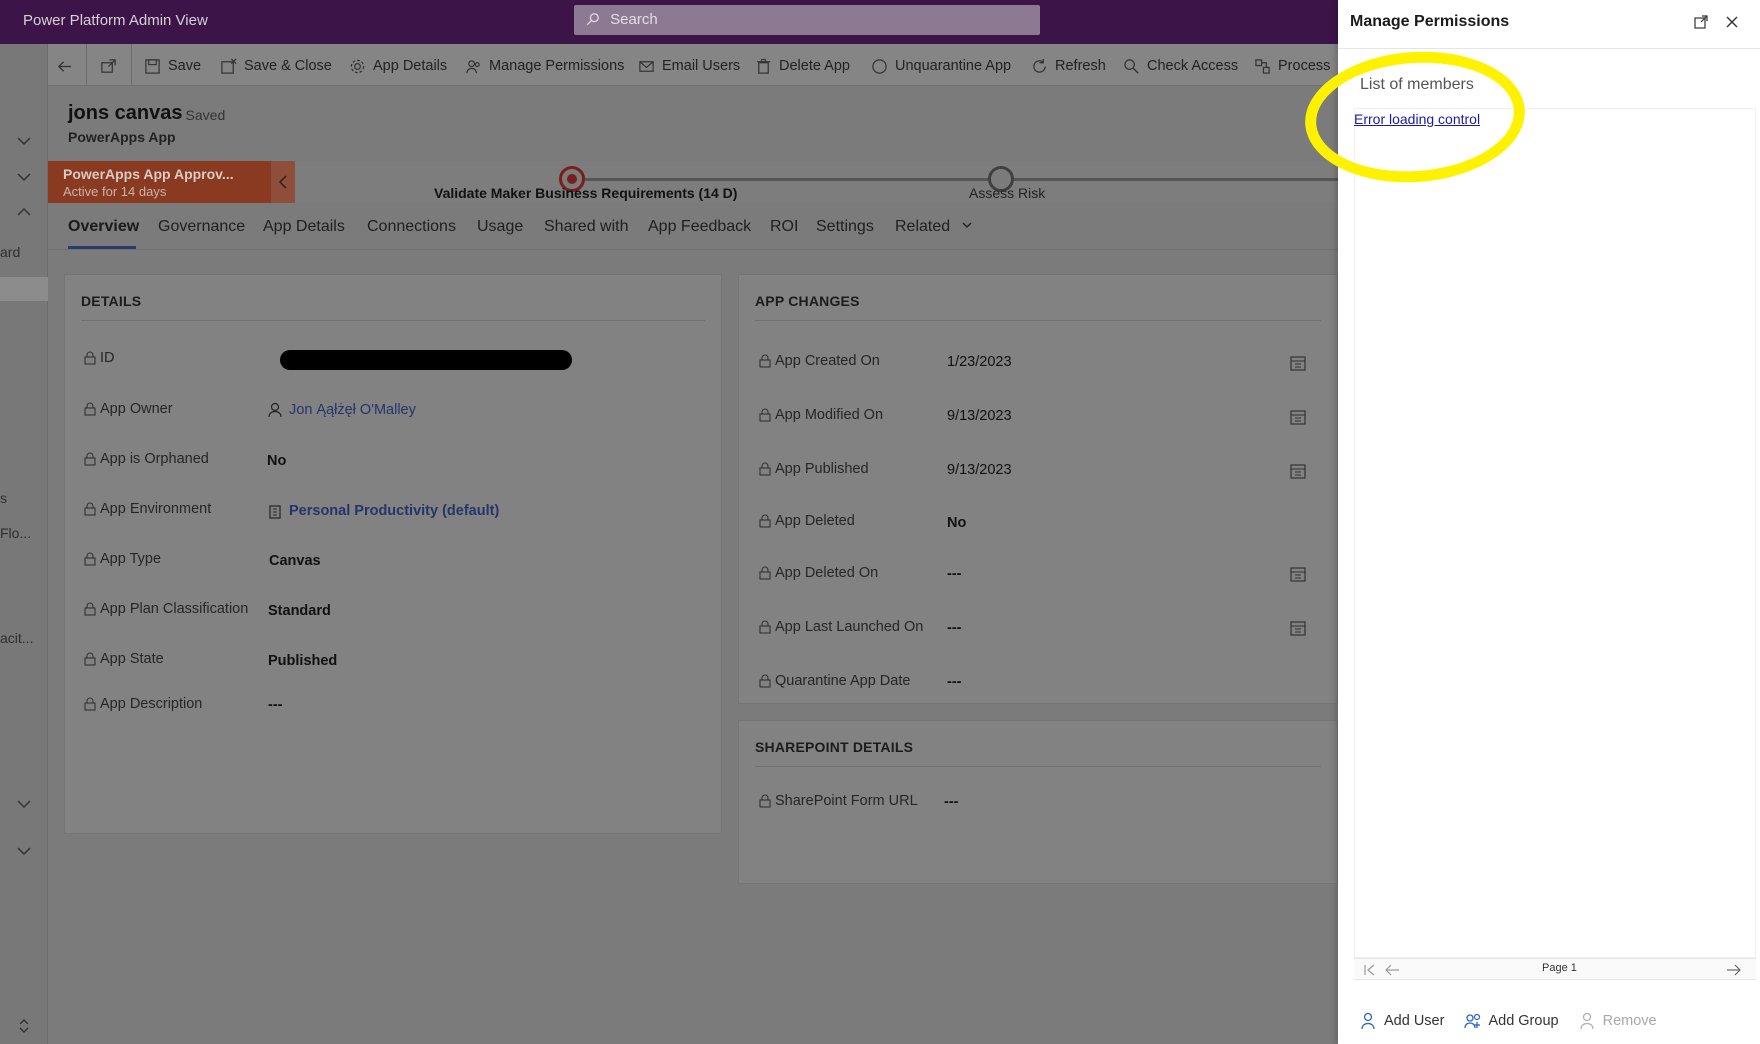 Image resolution: width=1760 pixels, height=1044 pixels. Describe the element at coordinates (979, 470) in the screenshot. I see `app-published-value: 9/13/2023` at that location.